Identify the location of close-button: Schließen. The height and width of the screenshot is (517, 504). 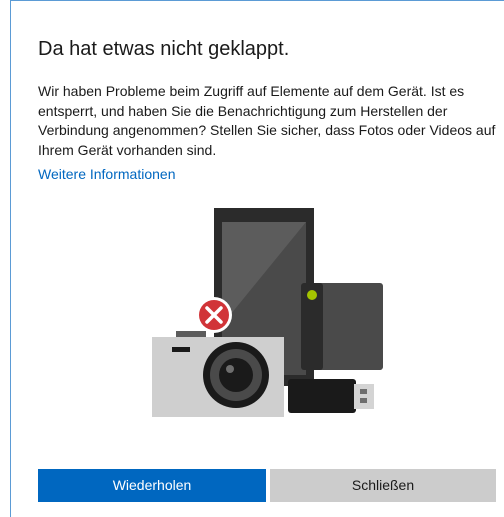
(383, 485).